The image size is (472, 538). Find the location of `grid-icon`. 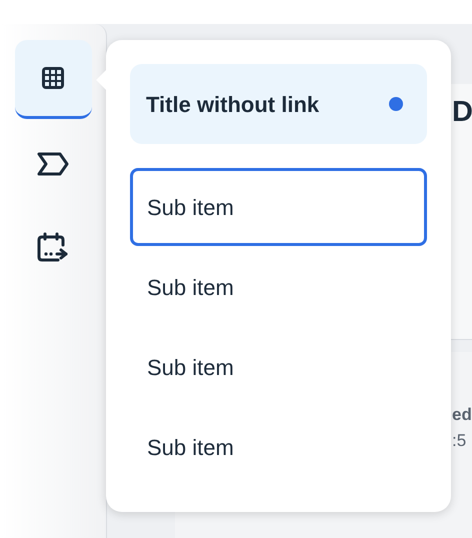

grid-icon is located at coordinates (53, 78).